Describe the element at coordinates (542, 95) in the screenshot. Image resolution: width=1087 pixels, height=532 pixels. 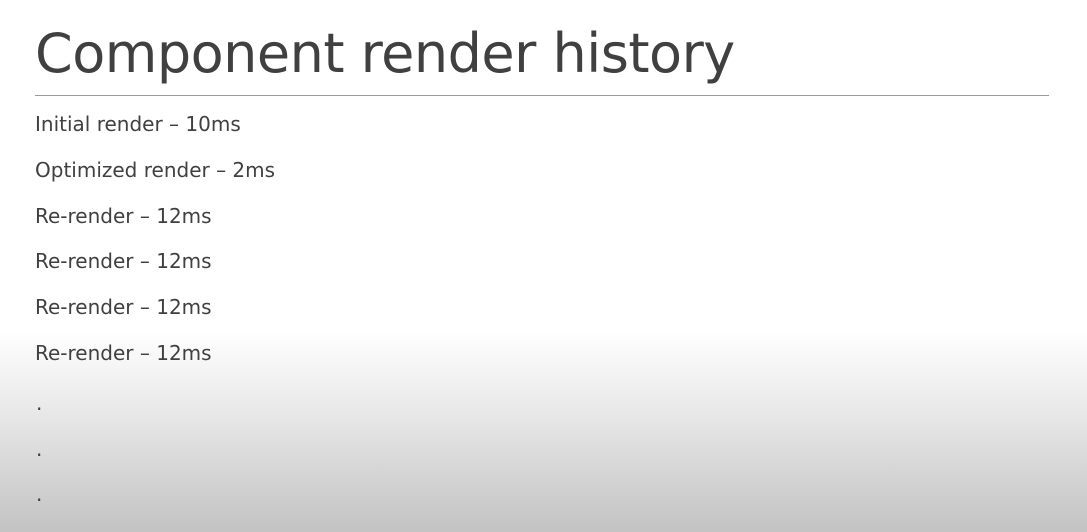
I see `title-divider` at that location.